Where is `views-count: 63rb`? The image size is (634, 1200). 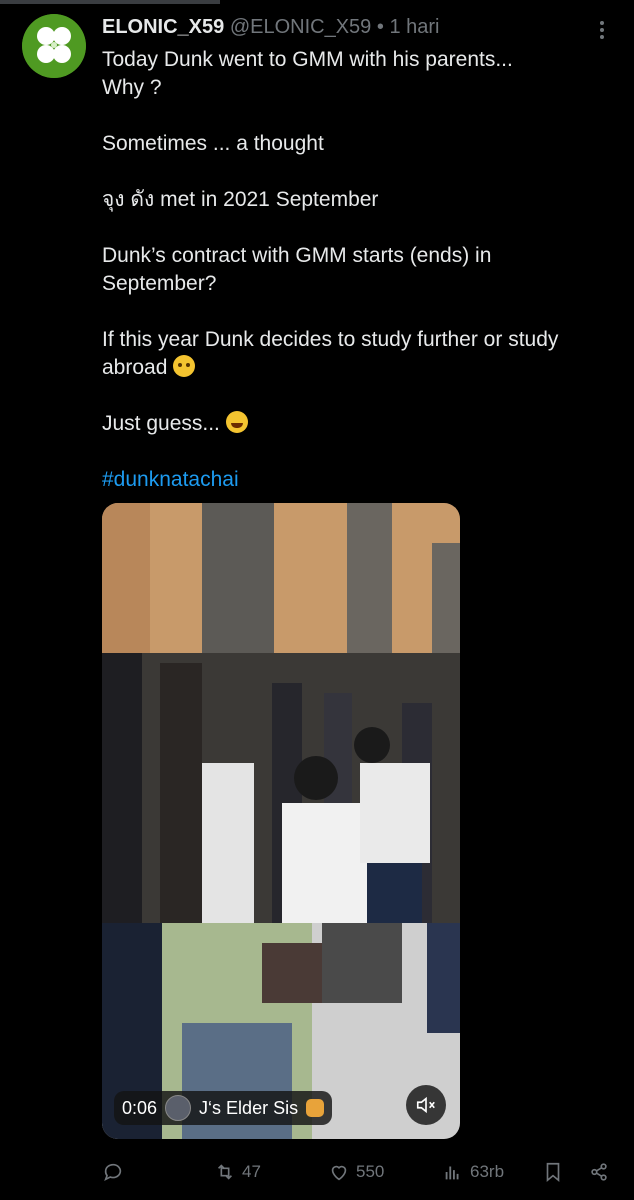 views-count: 63rb is located at coordinates (487, 1171).